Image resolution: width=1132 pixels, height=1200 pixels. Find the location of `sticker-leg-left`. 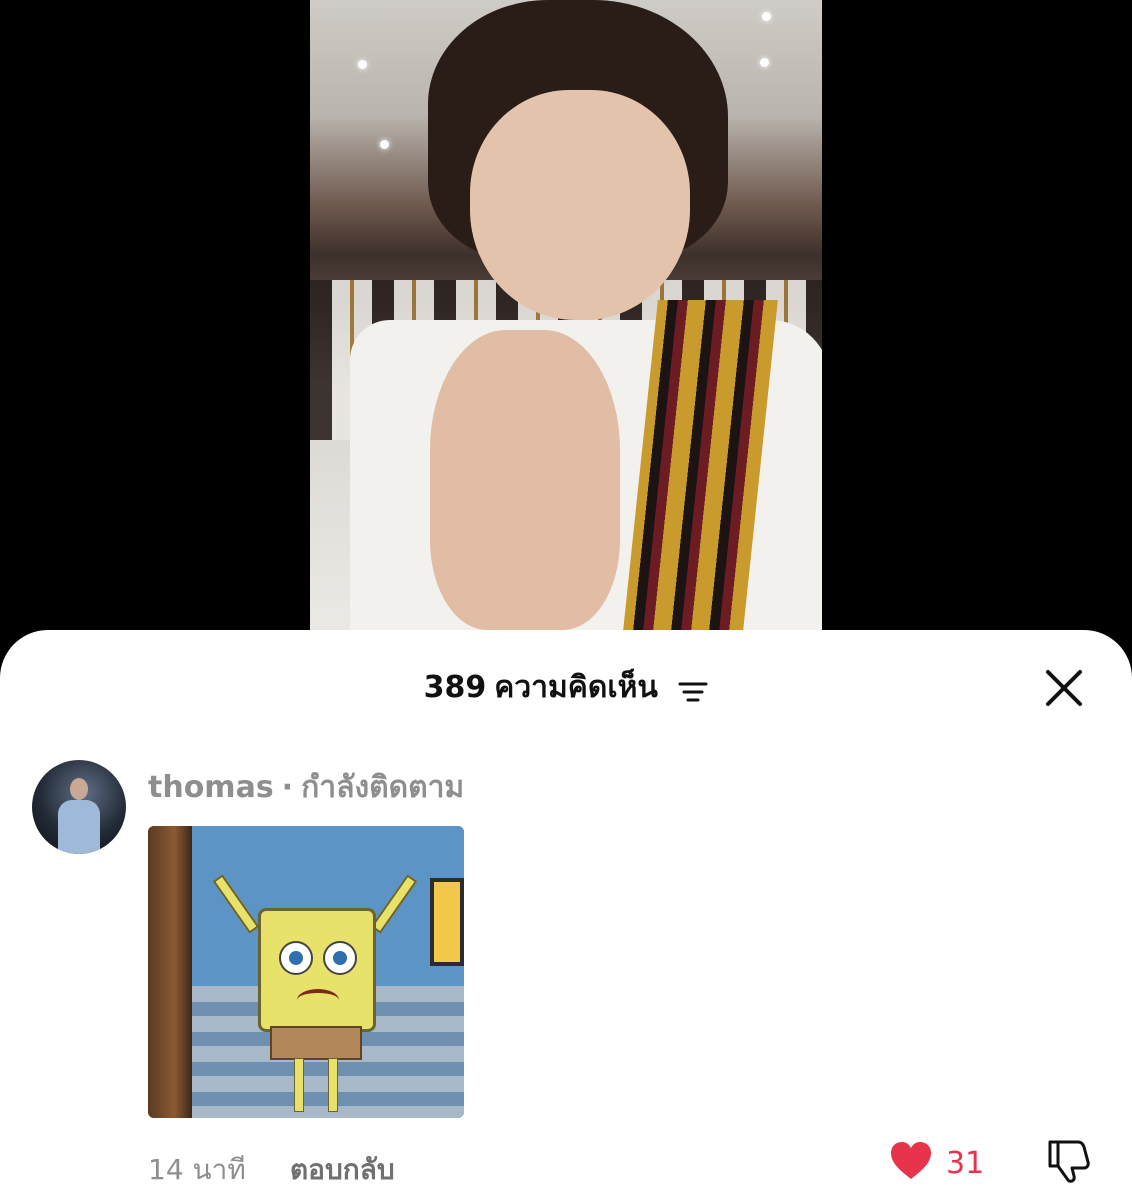

sticker-leg-left is located at coordinates (299, 1085).